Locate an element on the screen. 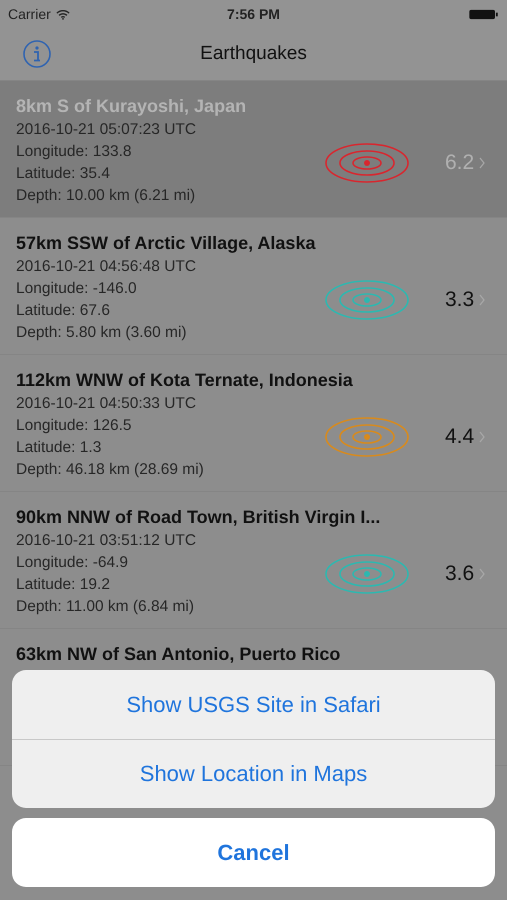 This screenshot has width=507, height=900. status-time: 7:56 PM is located at coordinates (253, 14).